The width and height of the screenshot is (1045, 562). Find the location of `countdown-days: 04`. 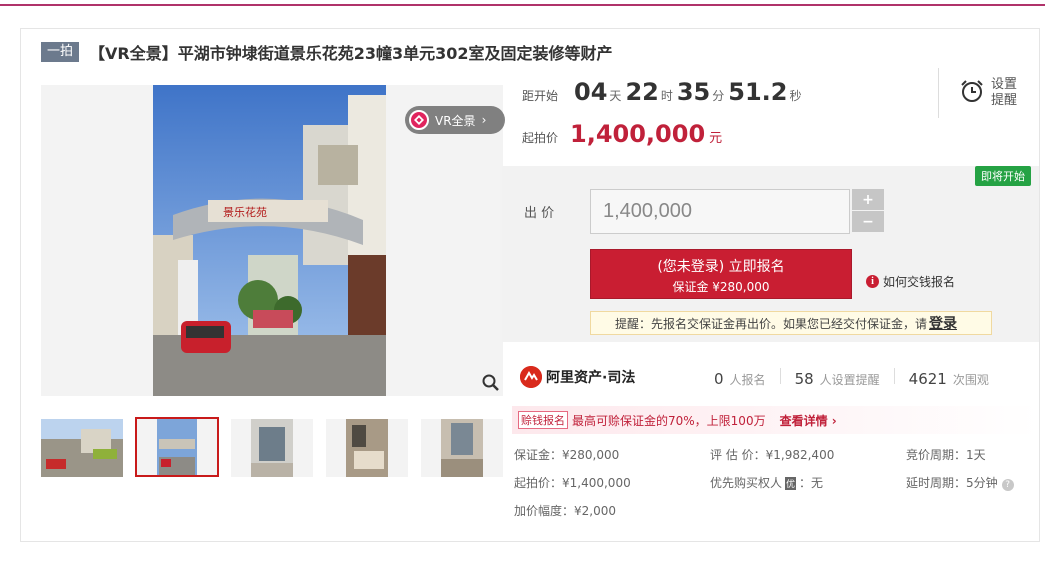

countdown-days: 04 is located at coordinates (591, 92).